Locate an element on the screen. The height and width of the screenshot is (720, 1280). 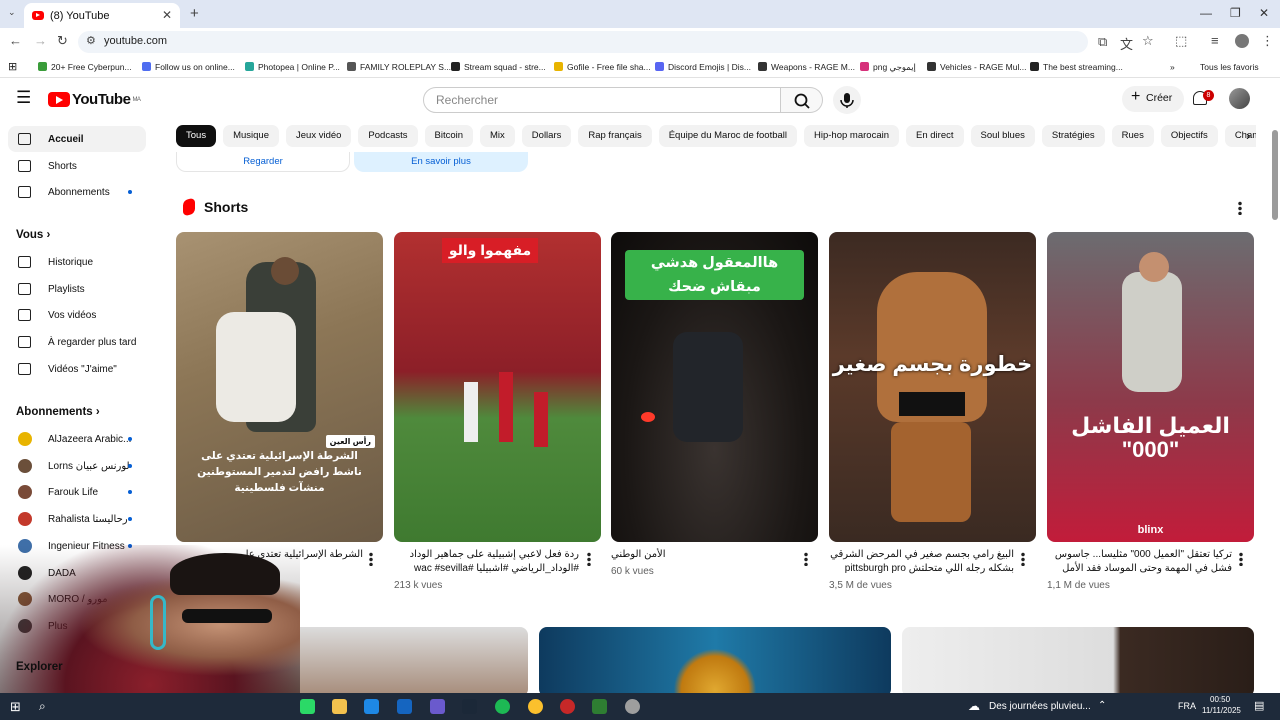
filter-chip: Rap français is located at coordinates (615, 136).